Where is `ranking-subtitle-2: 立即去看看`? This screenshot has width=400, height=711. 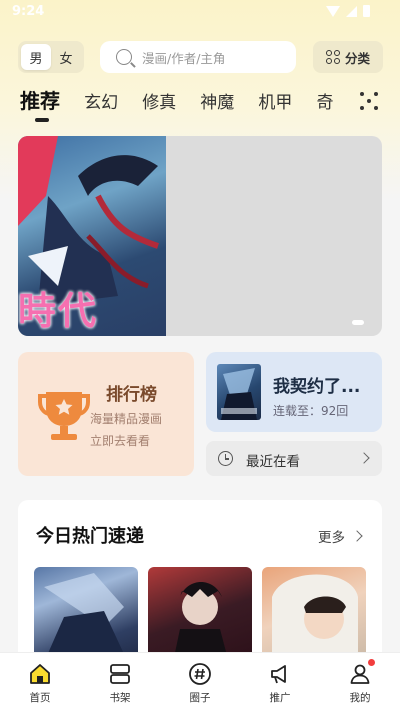 ranking-subtitle-2: 立即去看看 is located at coordinates (120, 441).